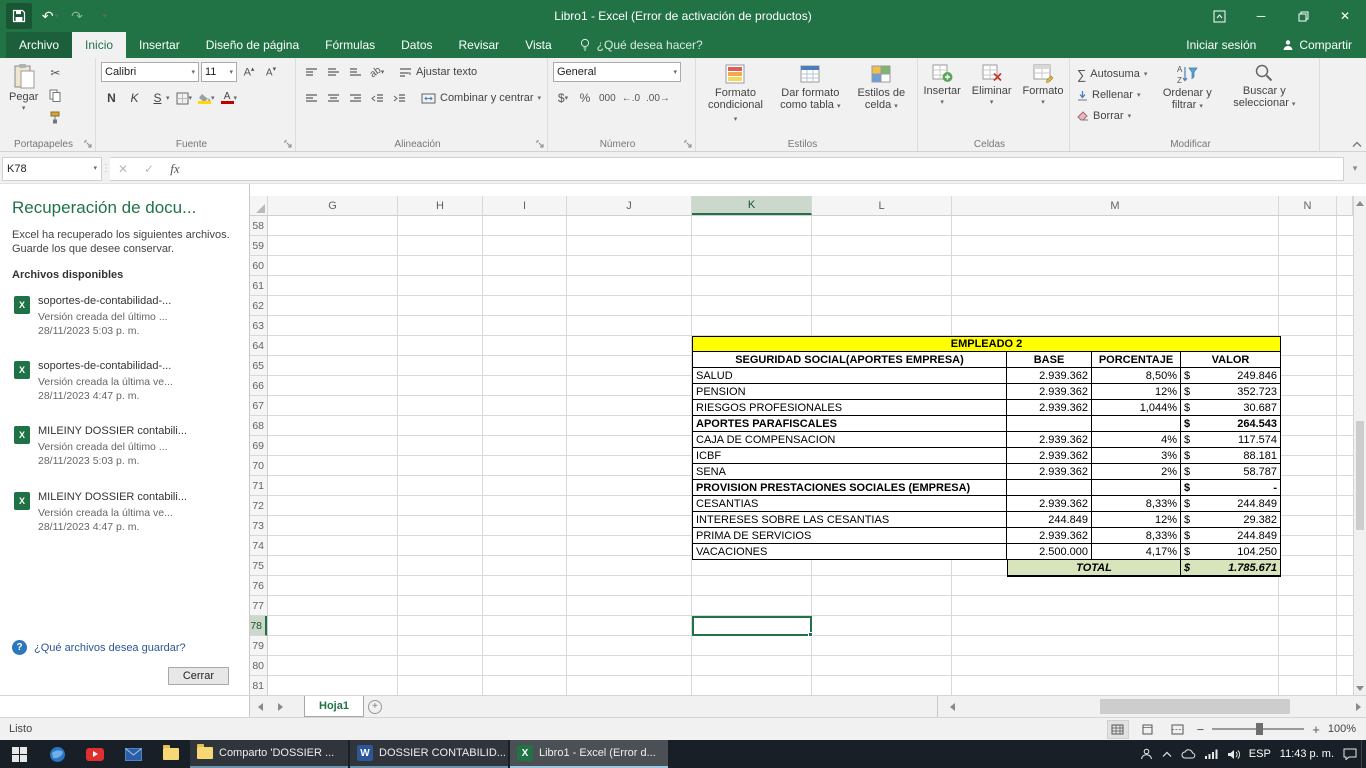  Describe the element at coordinates (882, 205) in the screenshot. I see `column-header-l: L` at that location.